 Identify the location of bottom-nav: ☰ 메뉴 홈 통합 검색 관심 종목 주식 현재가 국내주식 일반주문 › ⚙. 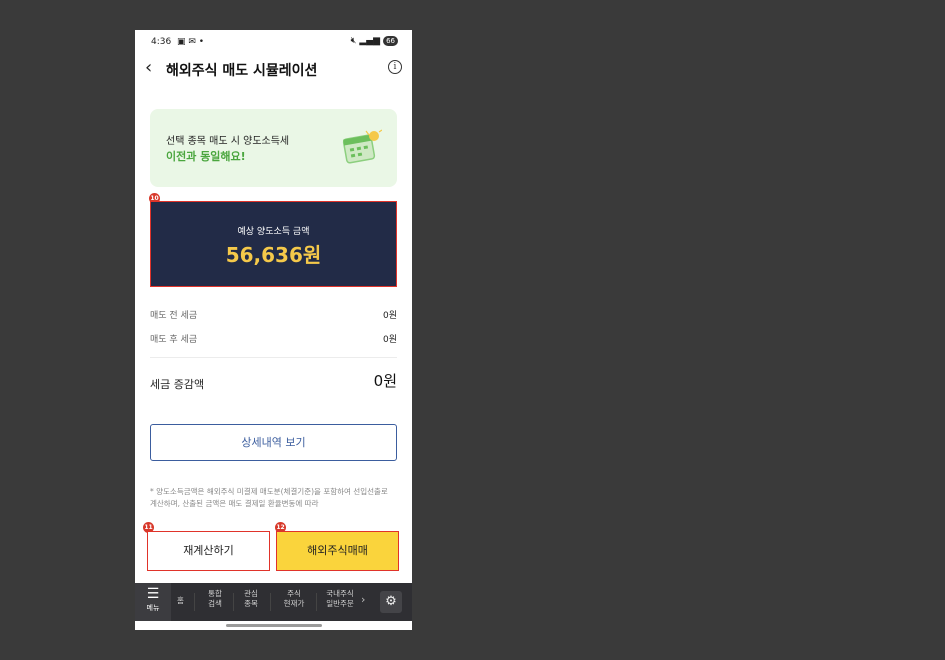
(273, 602).